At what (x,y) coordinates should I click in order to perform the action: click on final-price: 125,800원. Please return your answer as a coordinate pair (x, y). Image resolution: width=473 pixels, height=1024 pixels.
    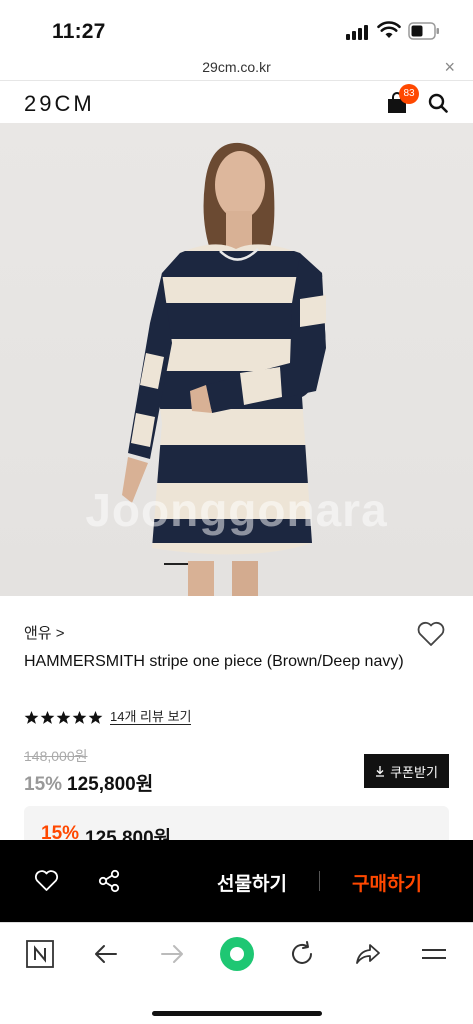
    Looking at the image, I should click on (110, 784).